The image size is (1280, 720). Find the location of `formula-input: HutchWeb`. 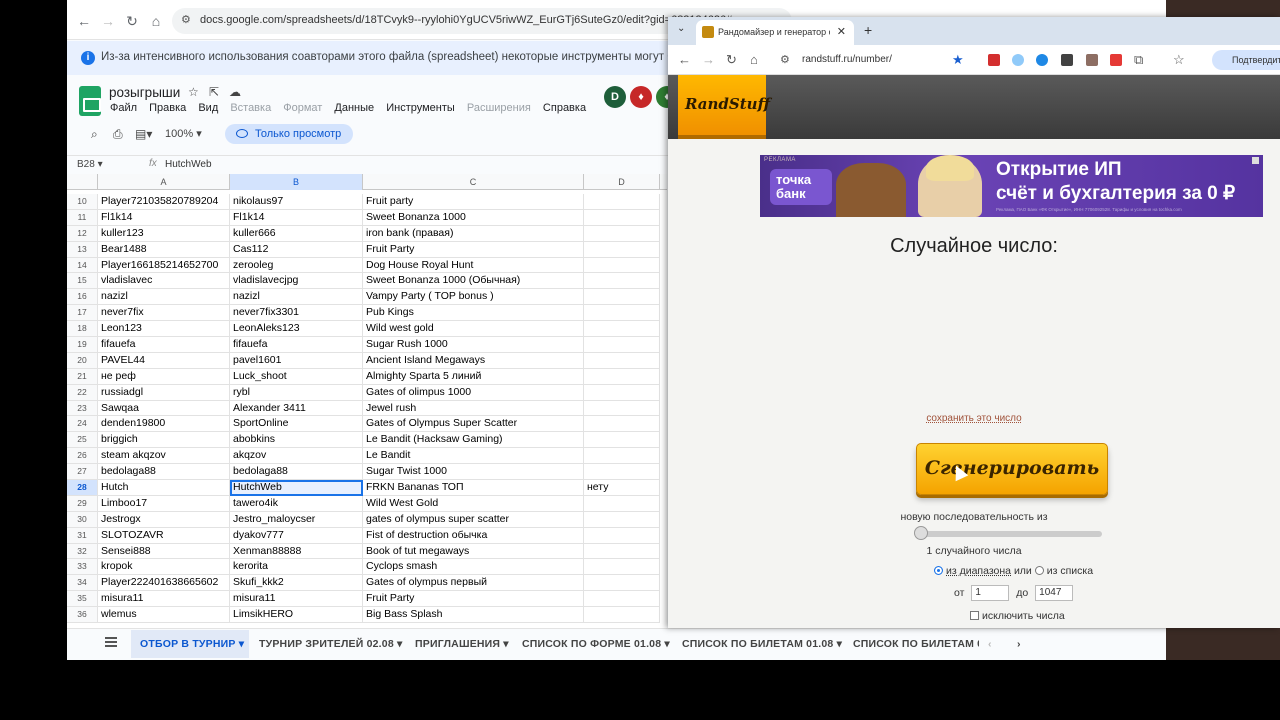

formula-input: HutchWeb is located at coordinates (188, 164).